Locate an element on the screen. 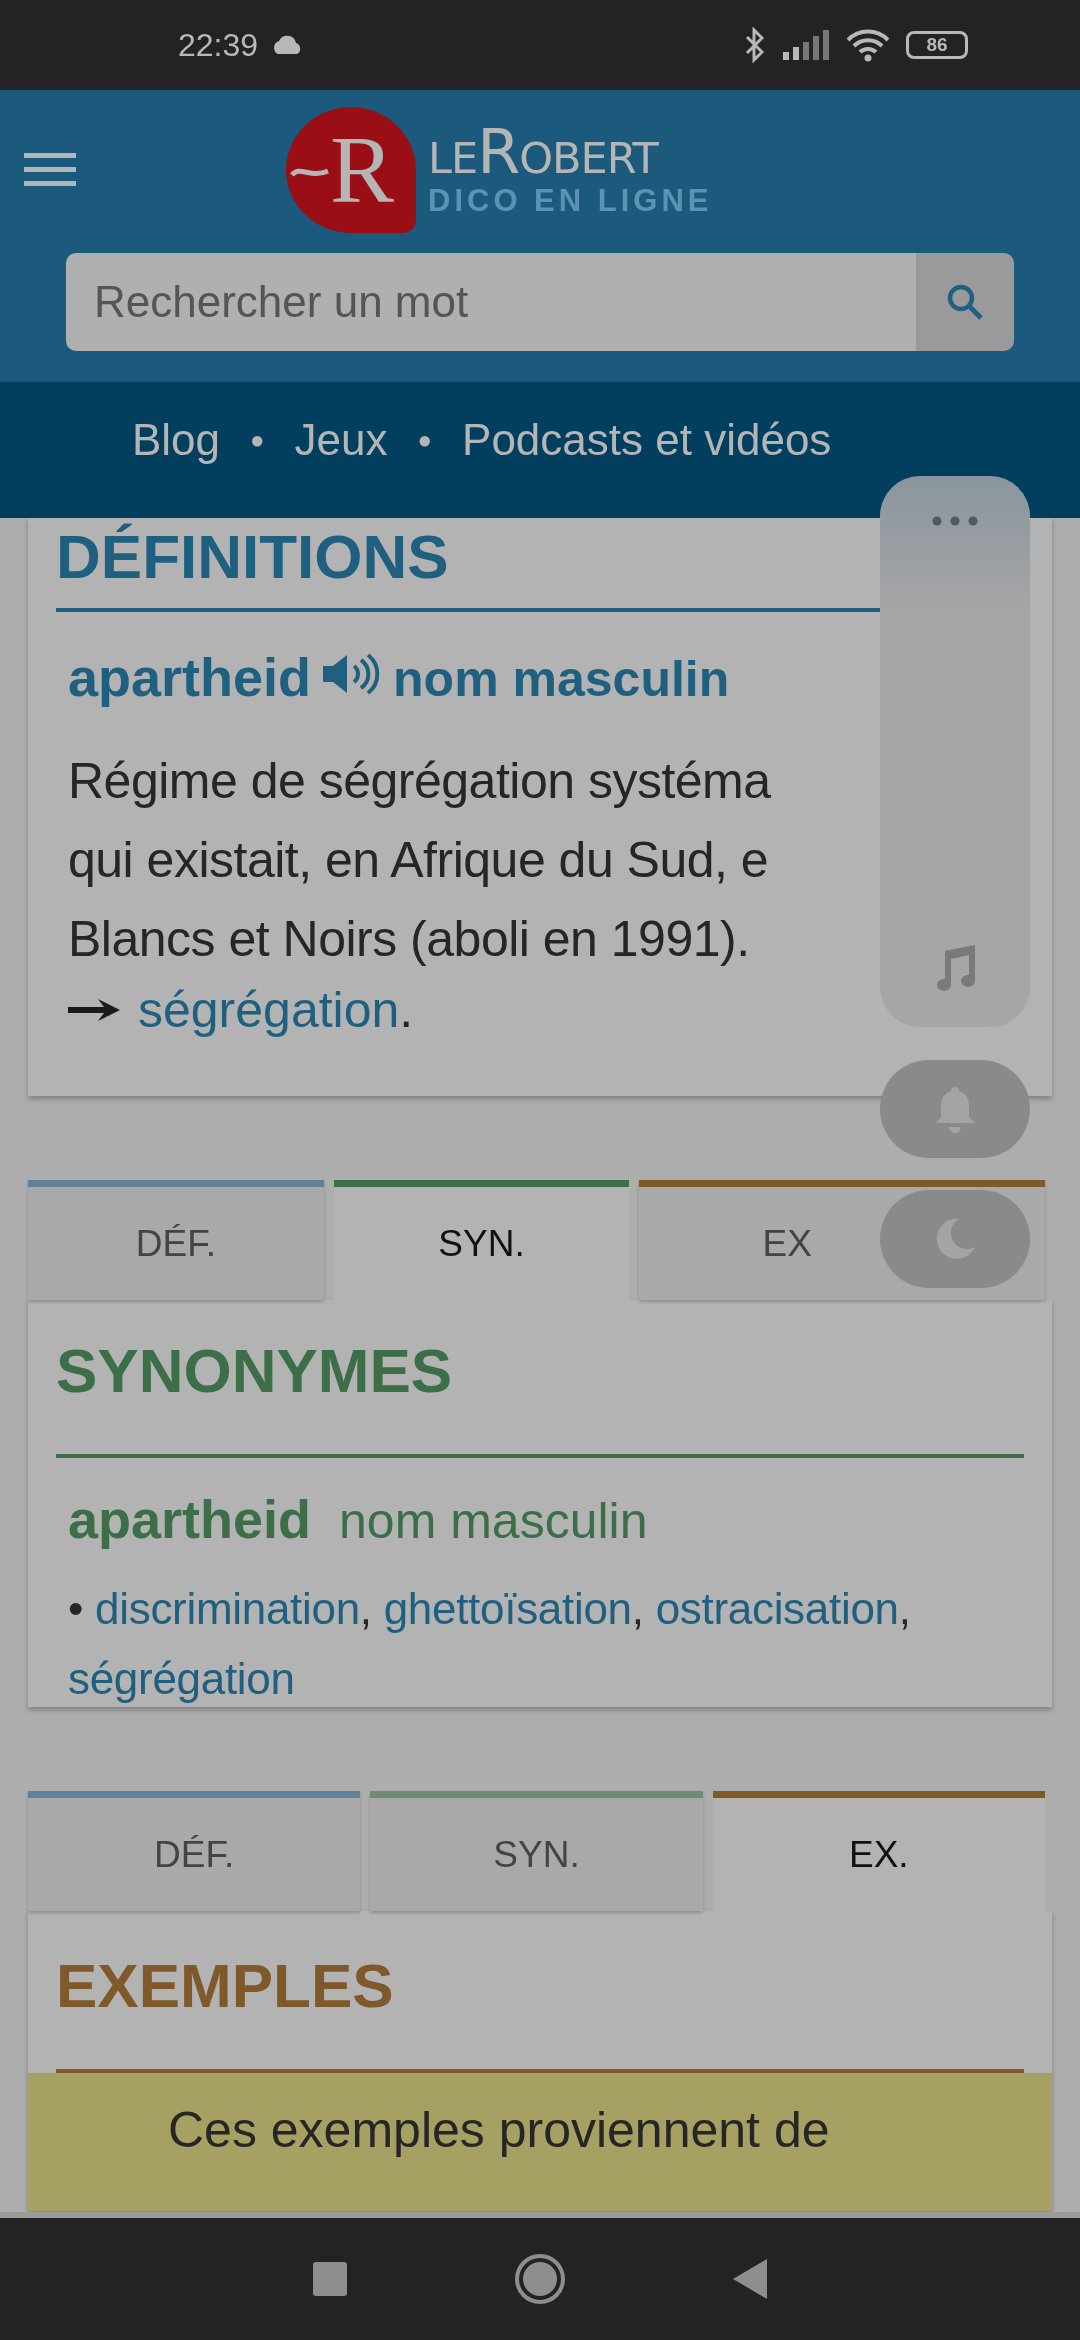 Image resolution: width=1080 pixels, height=2340 pixels. section-heading: DÉFINITIONS is located at coordinates (252, 557).